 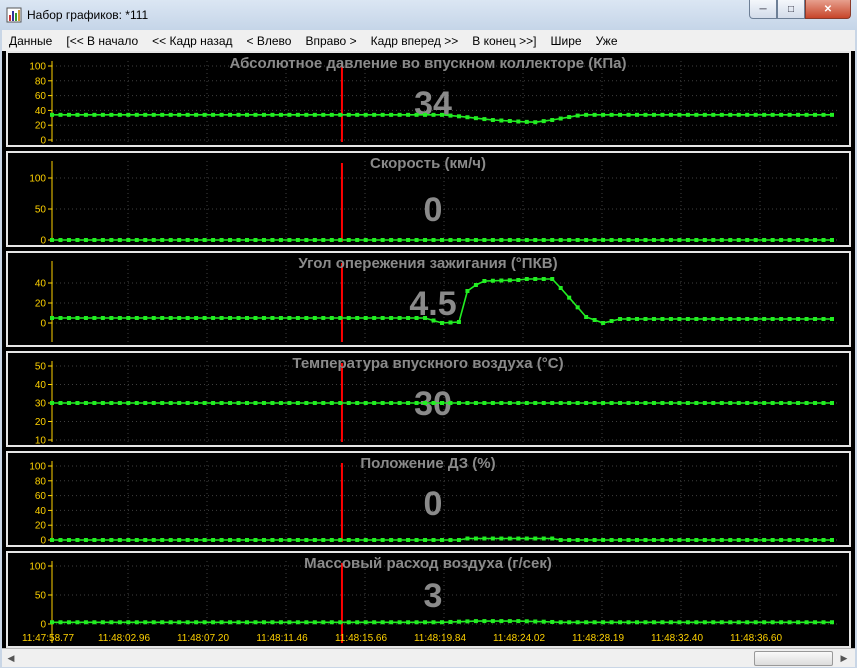 I want to click on menu-frame-forward: Кадр вперед >>, so click(x=415, y=41).